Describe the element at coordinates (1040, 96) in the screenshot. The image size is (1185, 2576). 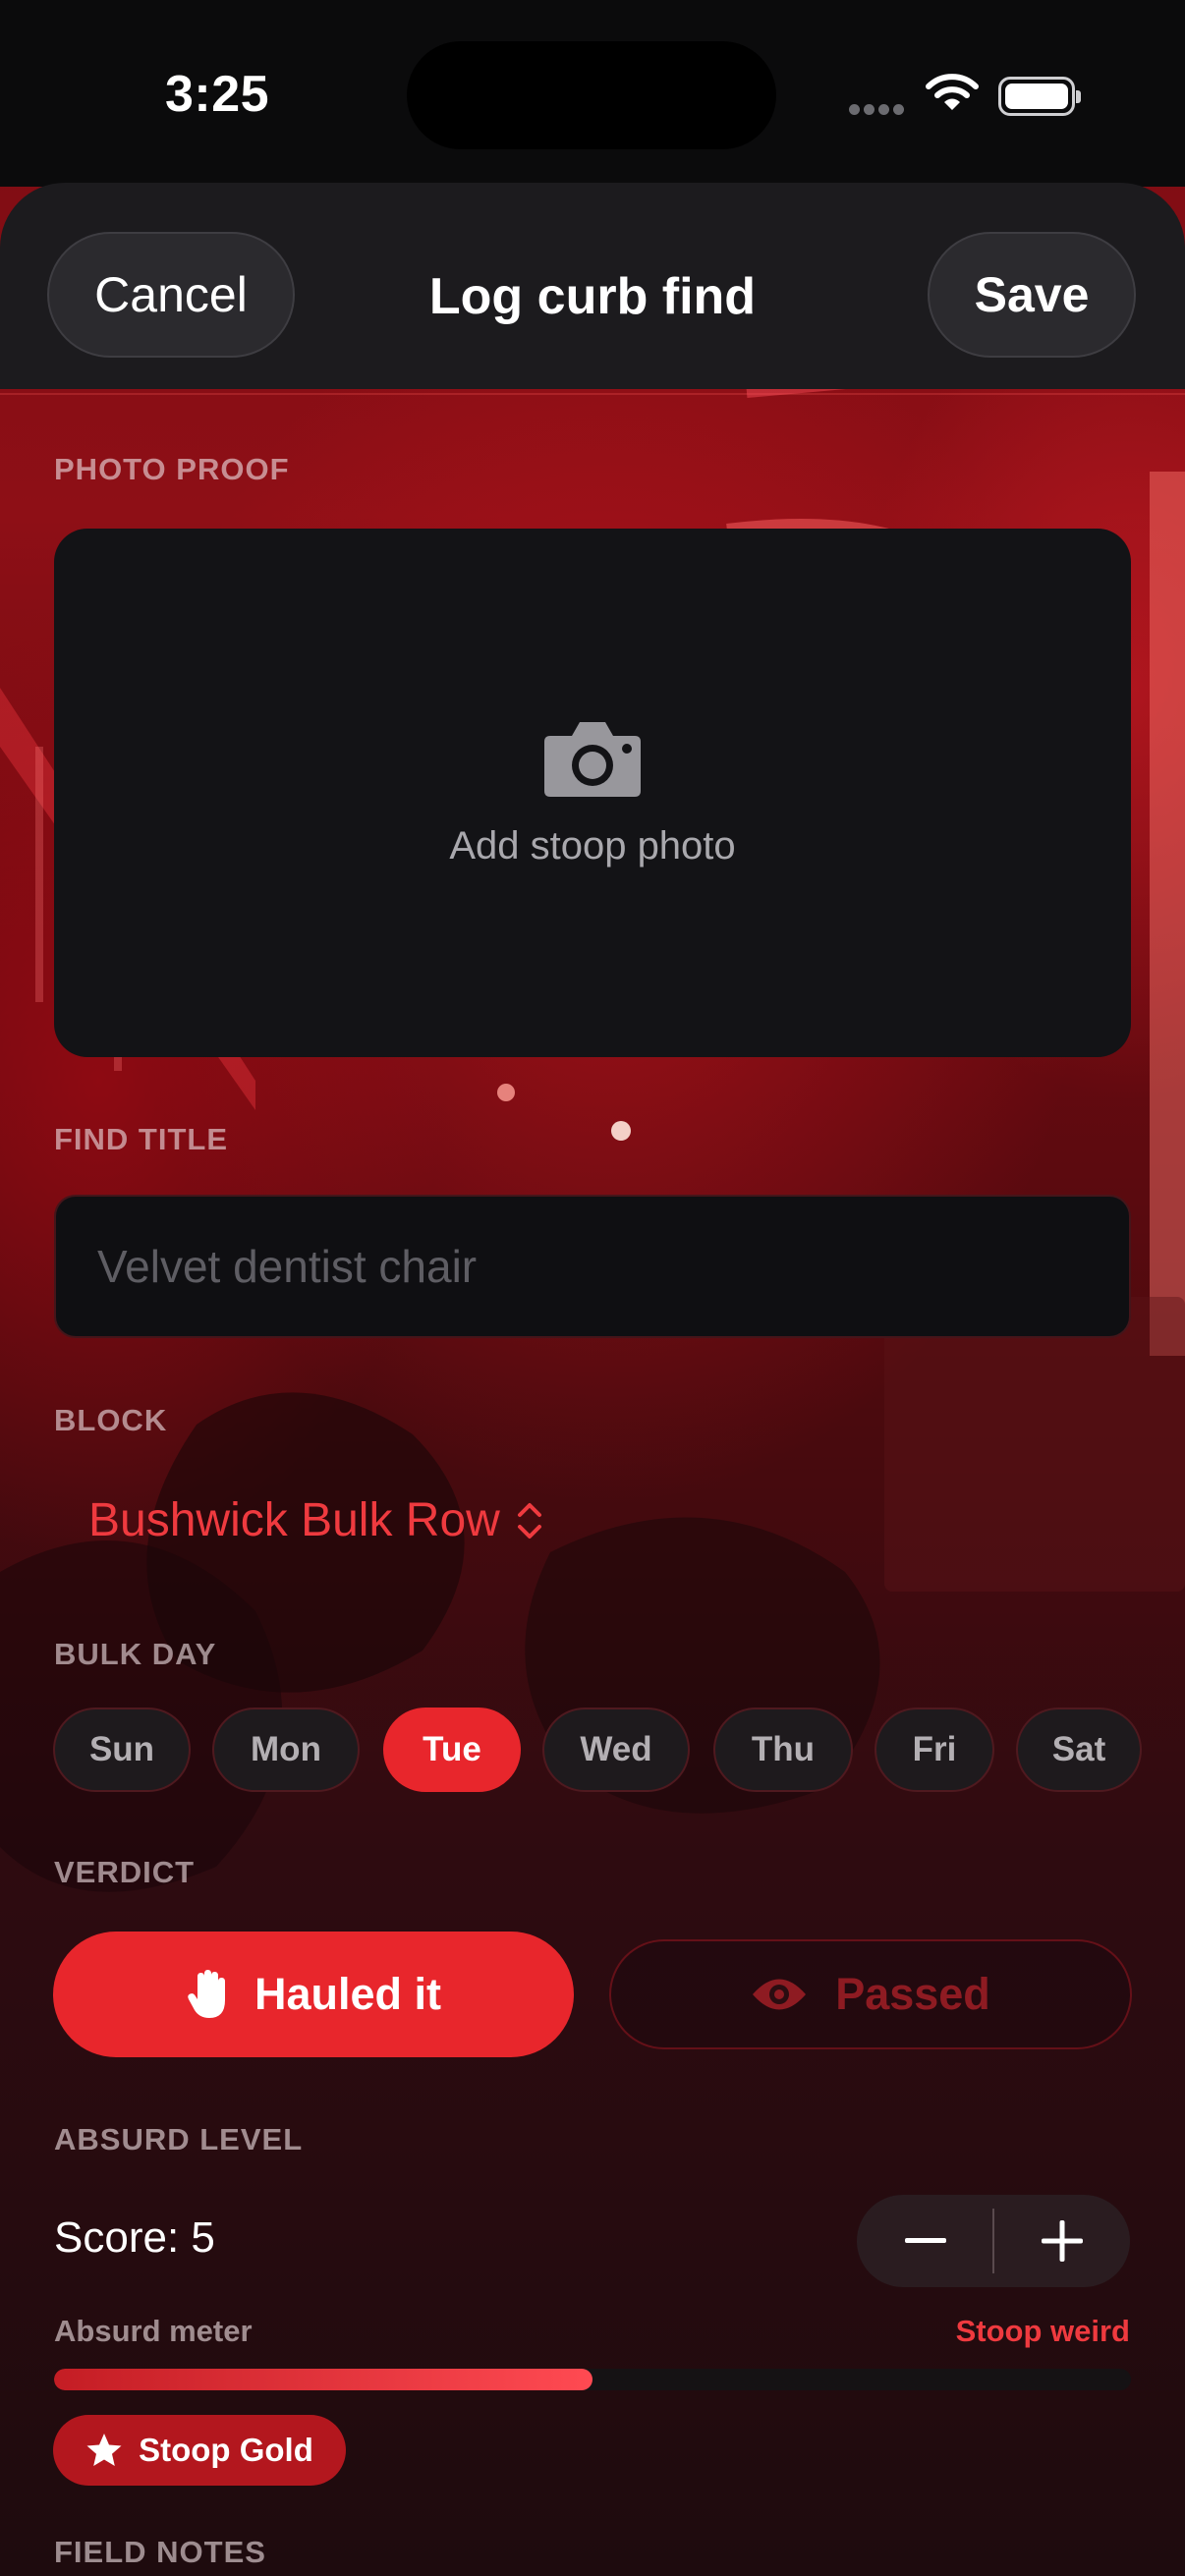
I see `battery-icon` at that location.